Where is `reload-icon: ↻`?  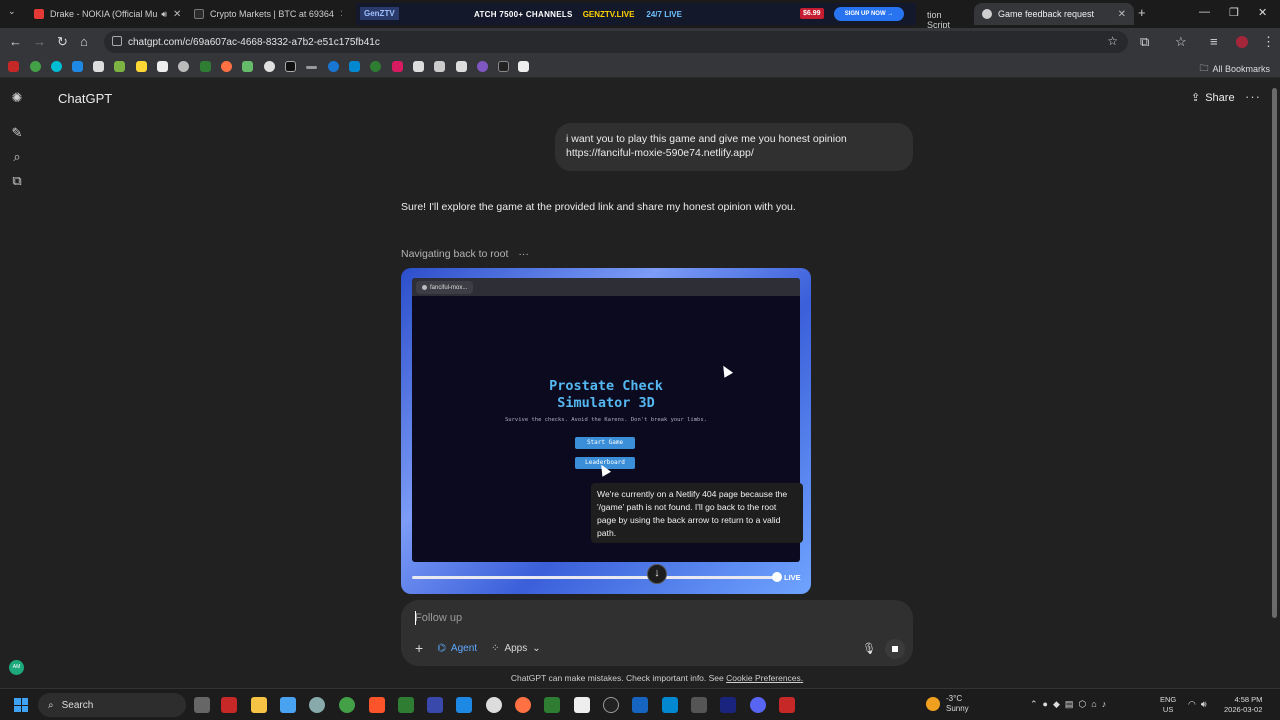
reload-icon: ↻ is located at coordinates (62, 42).